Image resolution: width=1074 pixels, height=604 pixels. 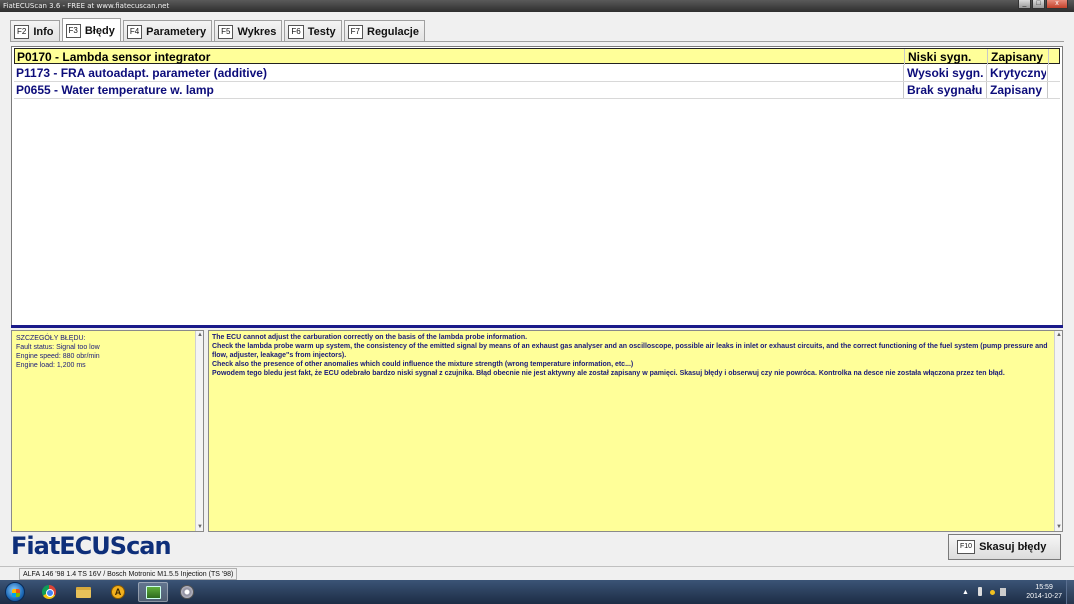 I want to click on window-controls: _ □ x, so click(x=1042, y=5).